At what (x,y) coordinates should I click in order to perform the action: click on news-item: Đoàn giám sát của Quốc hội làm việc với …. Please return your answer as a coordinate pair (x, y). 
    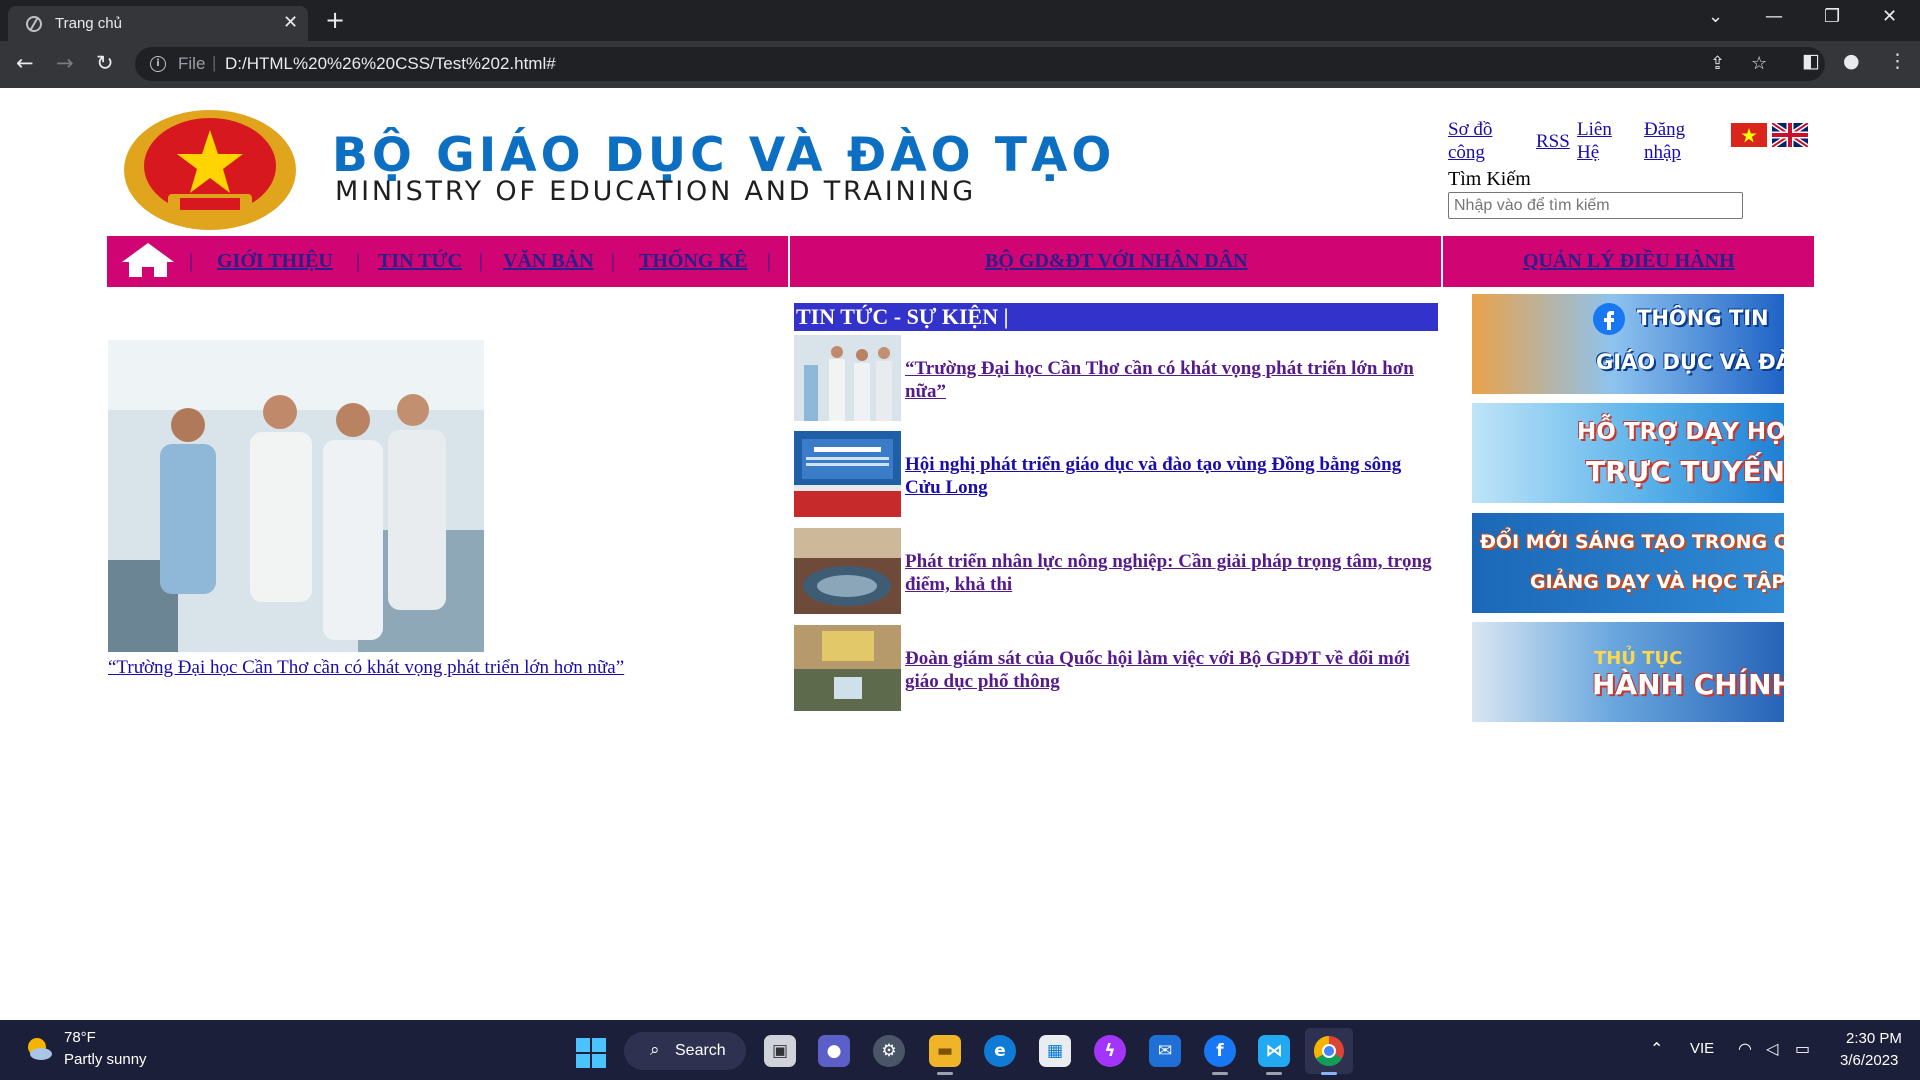
    Looking at the image, I should click on (1116, 668).